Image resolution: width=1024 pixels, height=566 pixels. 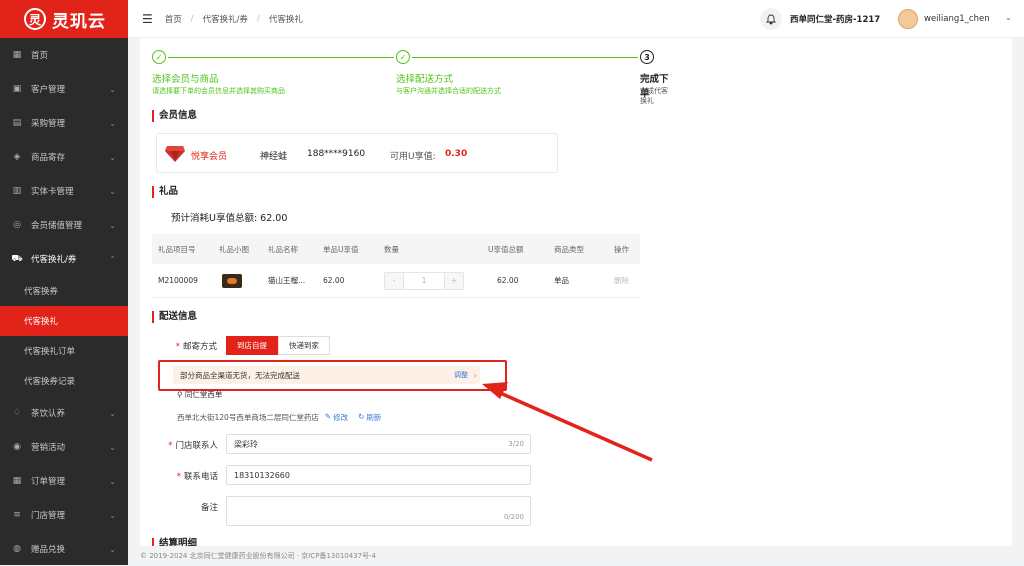 I want to click on sidebar-item-label: 营销活动, so click(x=48, y=448).